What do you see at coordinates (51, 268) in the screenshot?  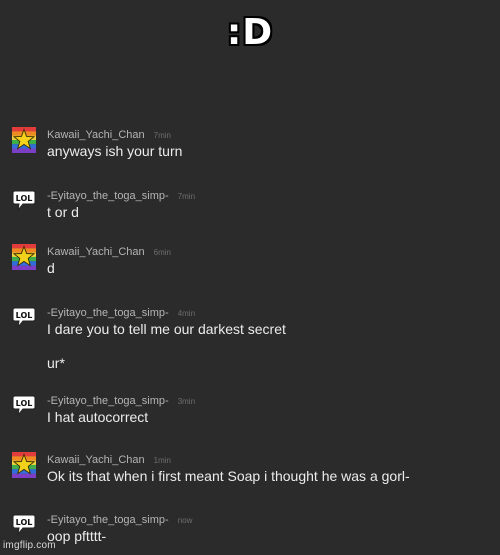 I see `message-text: d` at bounding box center [51, 268].